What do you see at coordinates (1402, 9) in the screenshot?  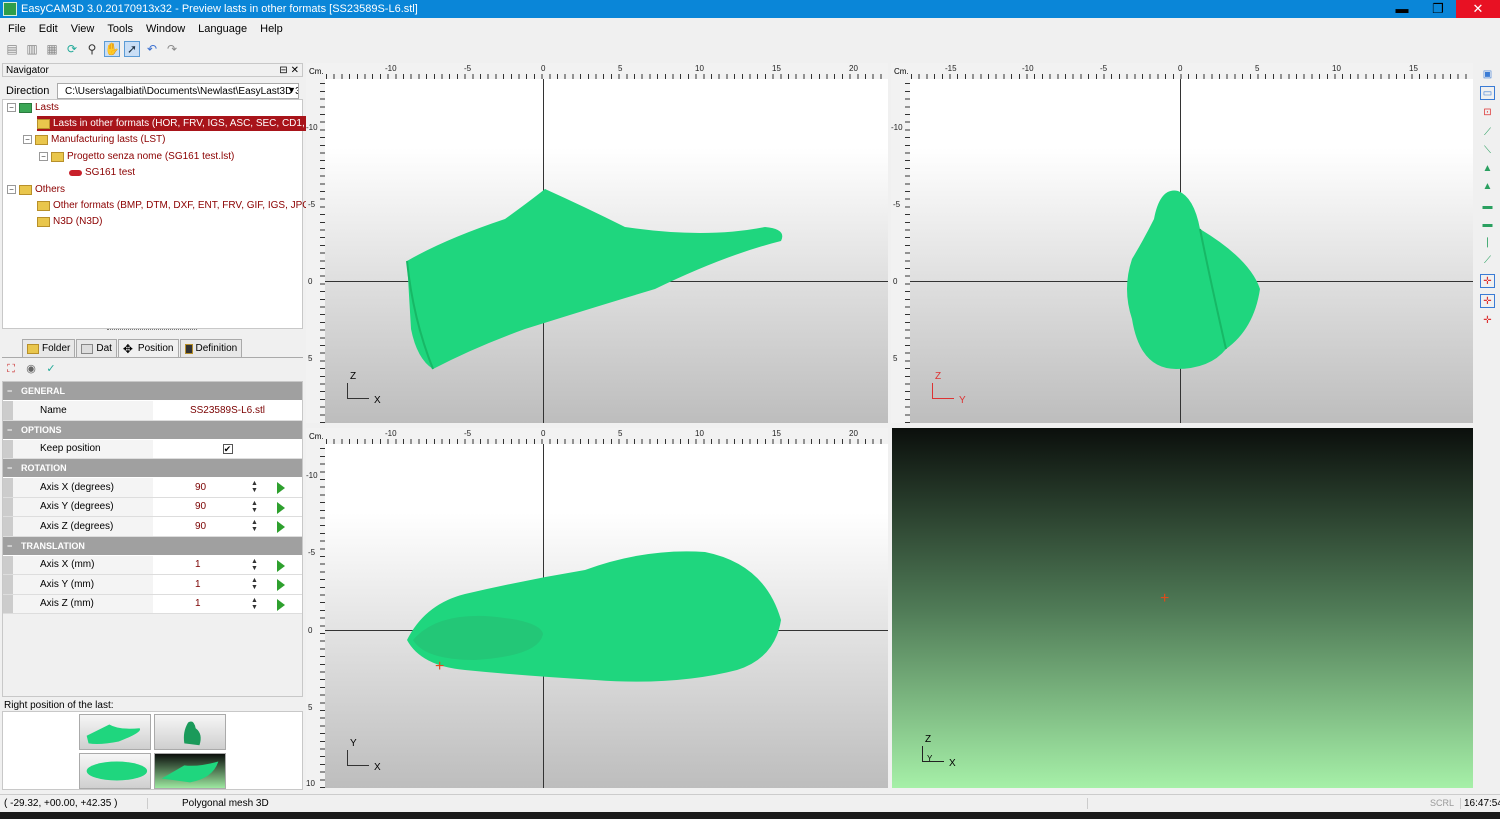 I see `minimize-button: ▬` at bounding box center [1402, 9].